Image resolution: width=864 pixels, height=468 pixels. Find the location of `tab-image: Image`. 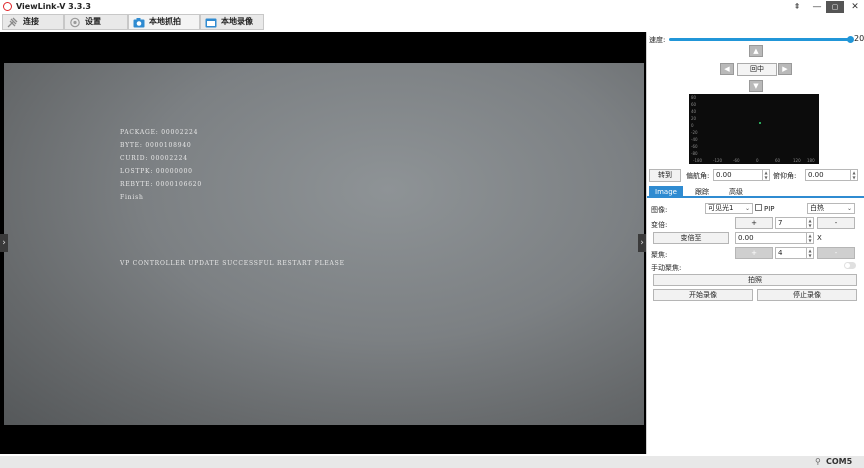

tab-image: Image is located at coordinates (666, 192).